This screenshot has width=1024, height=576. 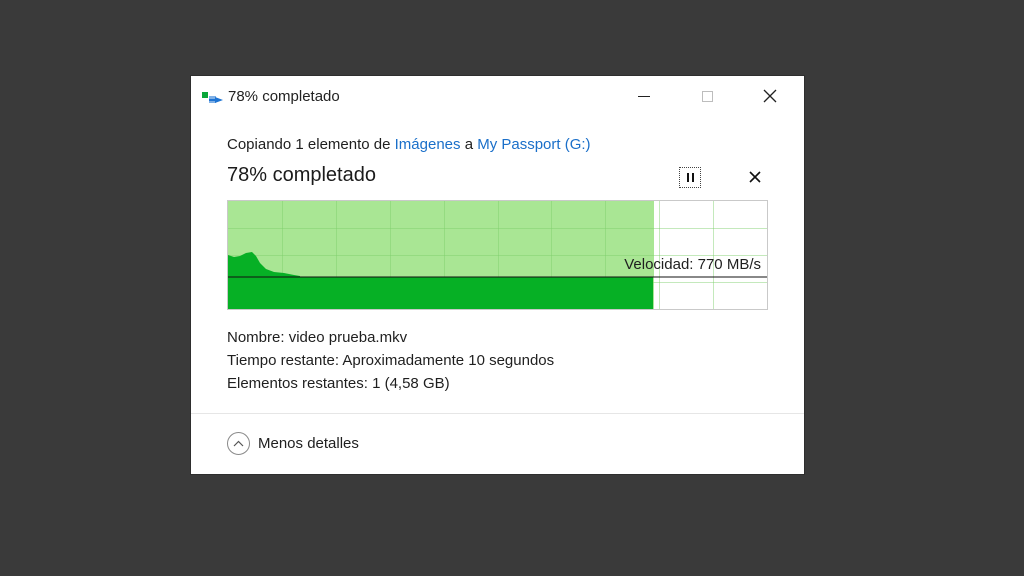 I want to click on detail-time-value: Aproximadamente 10 segundos, so click(x=448, y=360).